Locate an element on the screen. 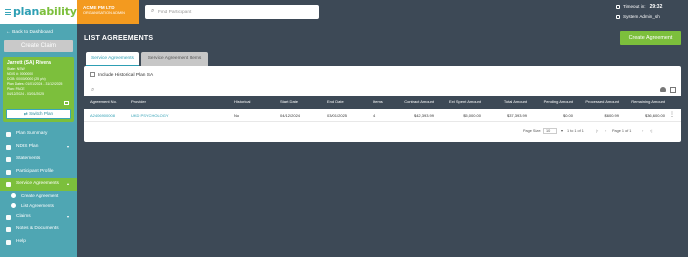 The height and width of the screenshot is (257, 688). download-icon is located at coordinates (663, 89).